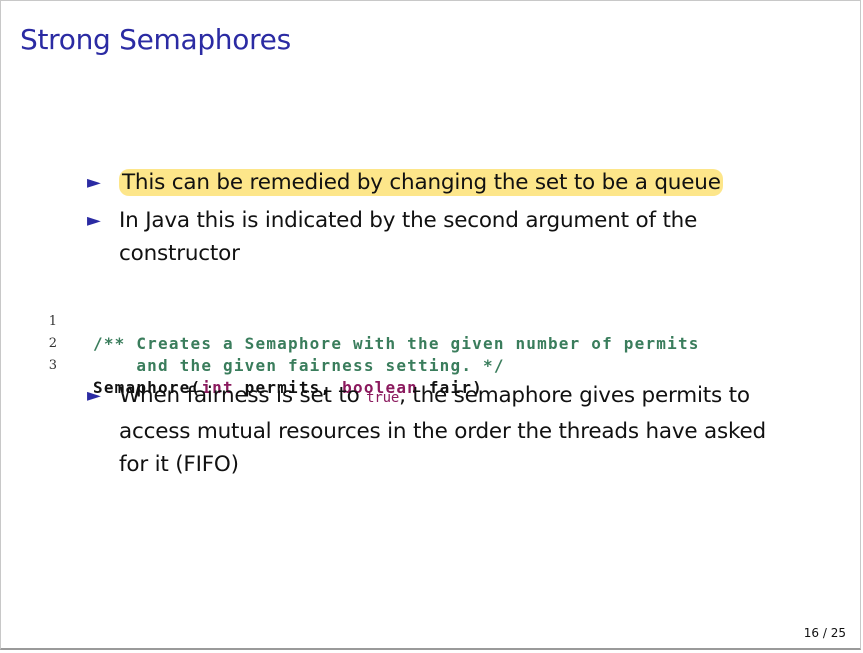 This screenshot has width=863, height=653. I want to click on bullet-text: When fairness is set to, so click(243, 395).